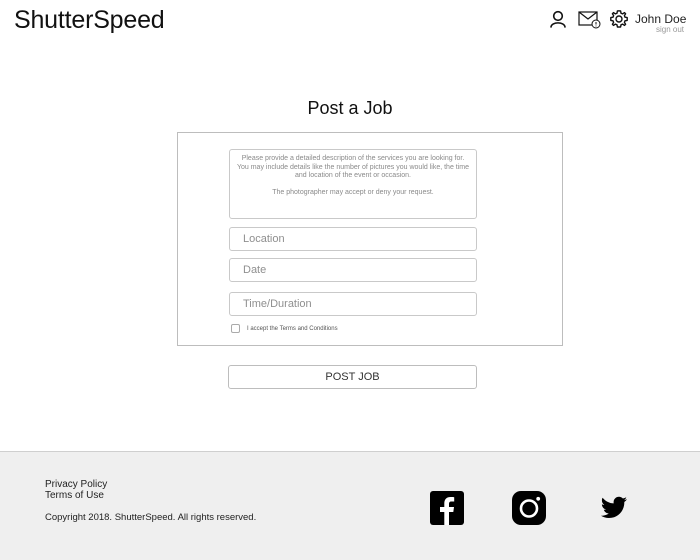 Image resolution: width=700 pixels, height=560 pixels. I want to click on date-input, so click(353, 270).